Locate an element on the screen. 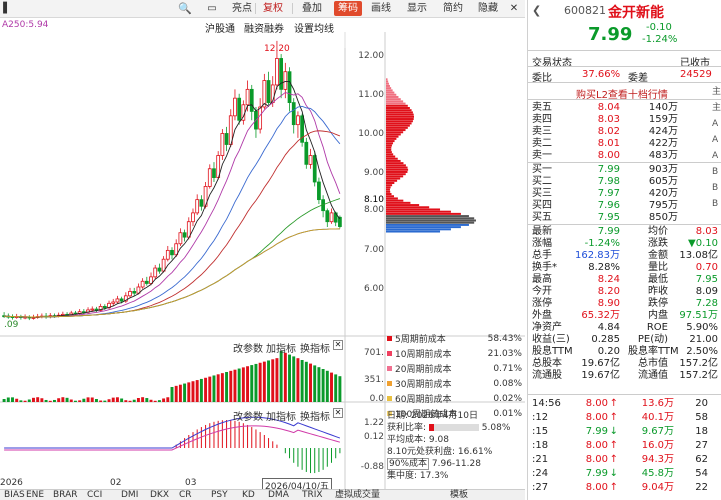 This screenshot has height=500, width=721. tab-kd: KD is located at coordinates (248, 495).